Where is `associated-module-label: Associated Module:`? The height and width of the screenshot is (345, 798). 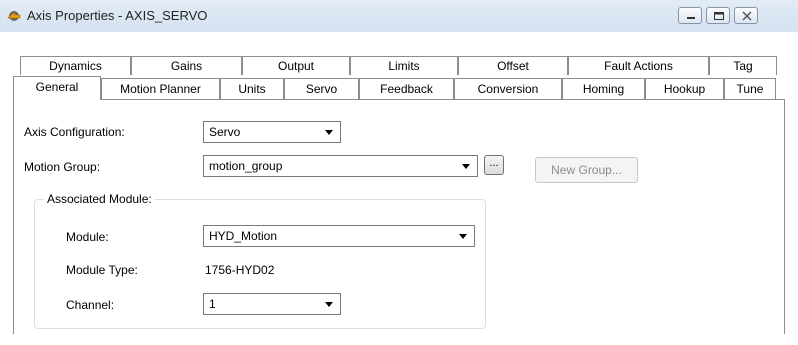
associated-module-label: Associated Module: is located at coordinates (99, 199).